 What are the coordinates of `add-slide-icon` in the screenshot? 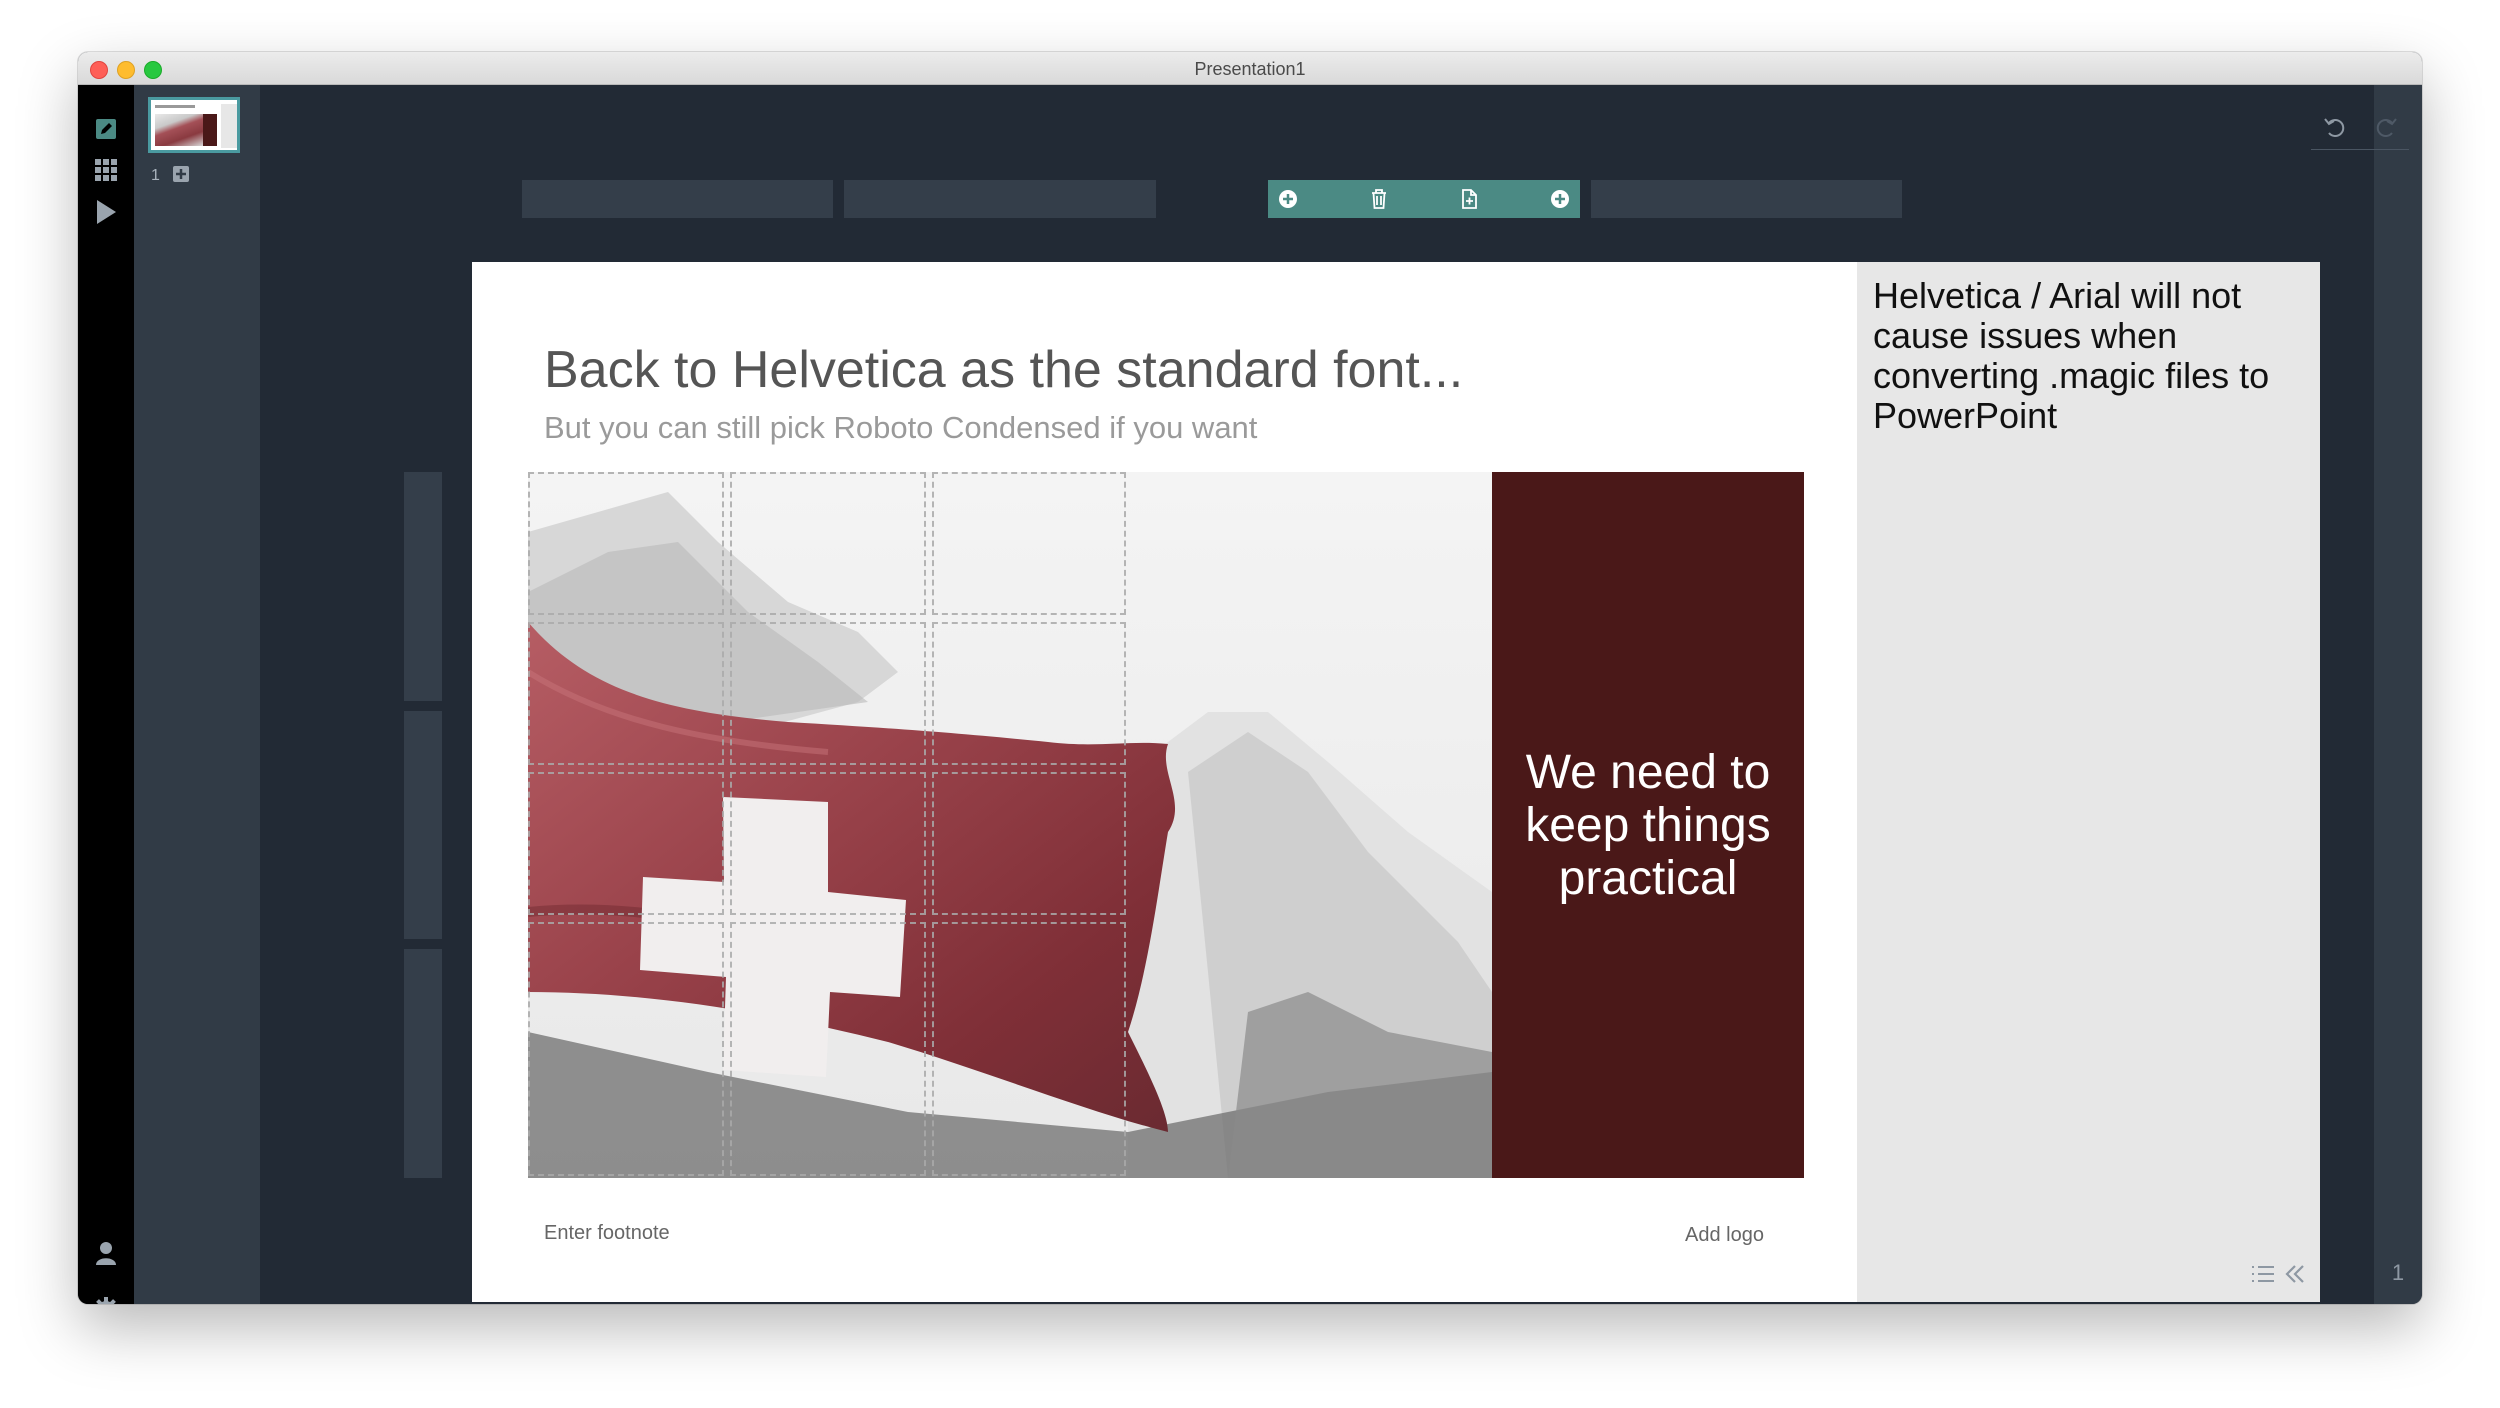 It's located at (181, 174).